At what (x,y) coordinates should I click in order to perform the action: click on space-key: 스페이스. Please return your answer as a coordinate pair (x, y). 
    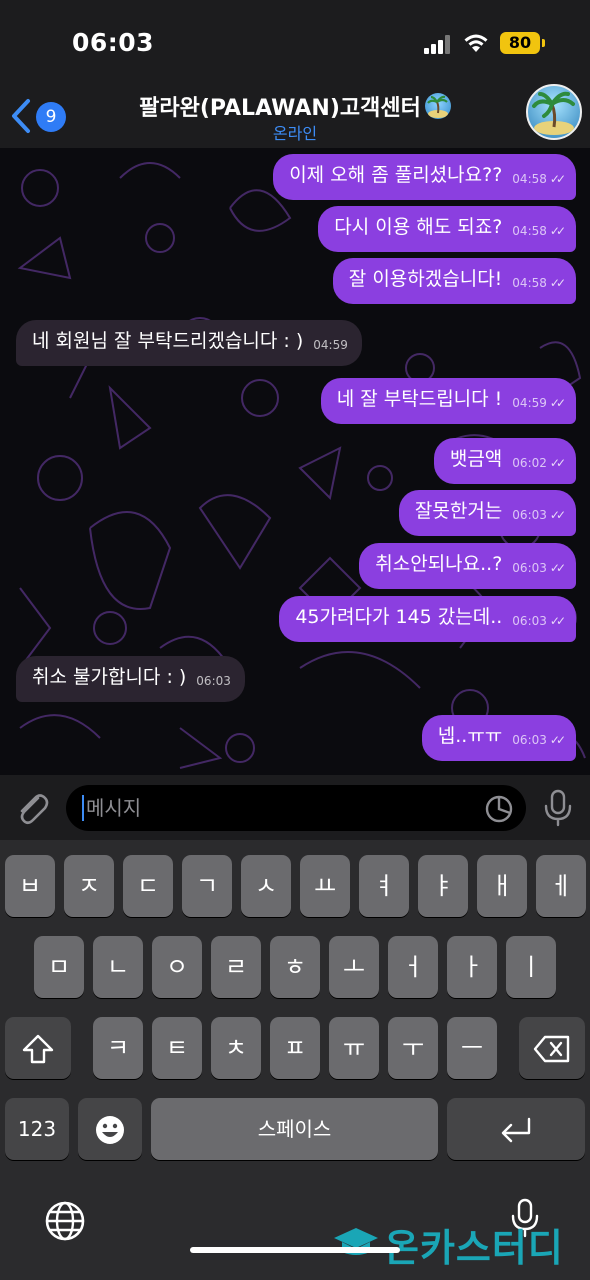
    Looking at the image, I should click on (294, 1129).